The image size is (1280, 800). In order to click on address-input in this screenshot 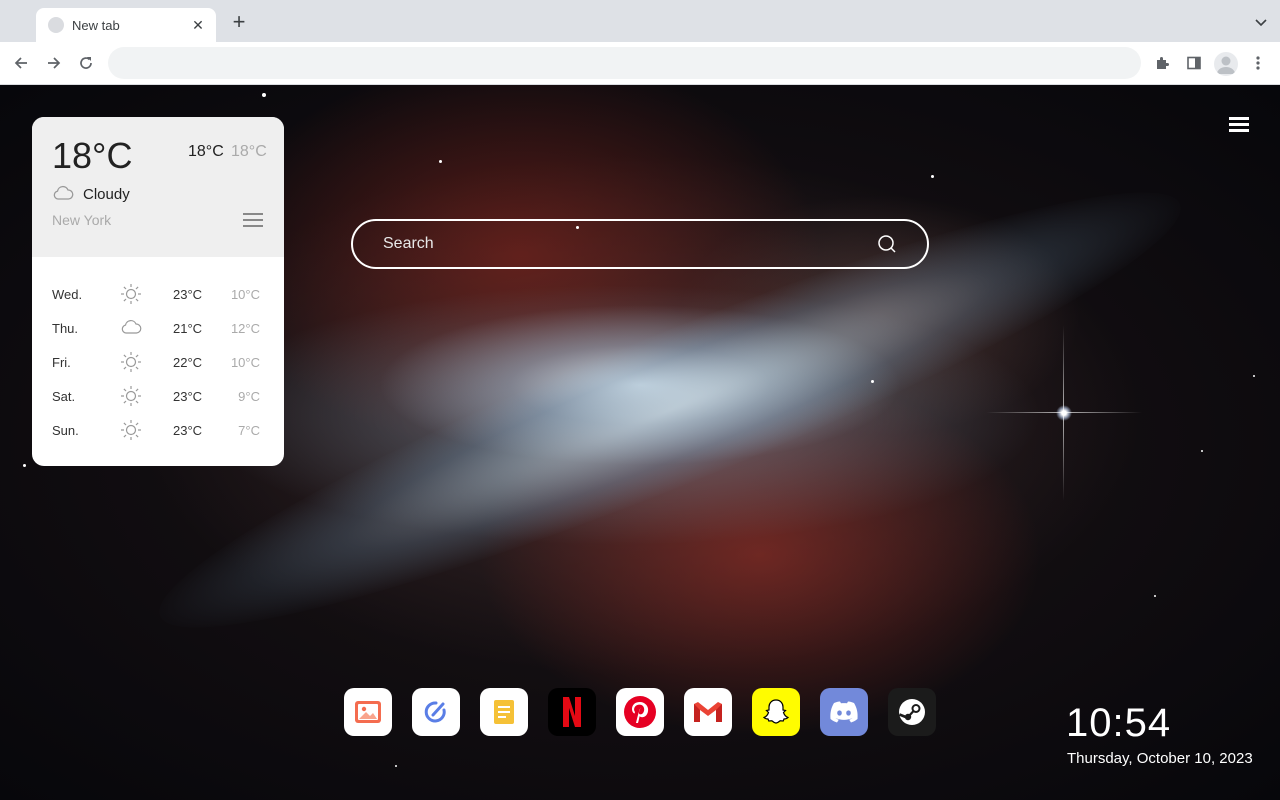, I will do `click(624, 63)`.